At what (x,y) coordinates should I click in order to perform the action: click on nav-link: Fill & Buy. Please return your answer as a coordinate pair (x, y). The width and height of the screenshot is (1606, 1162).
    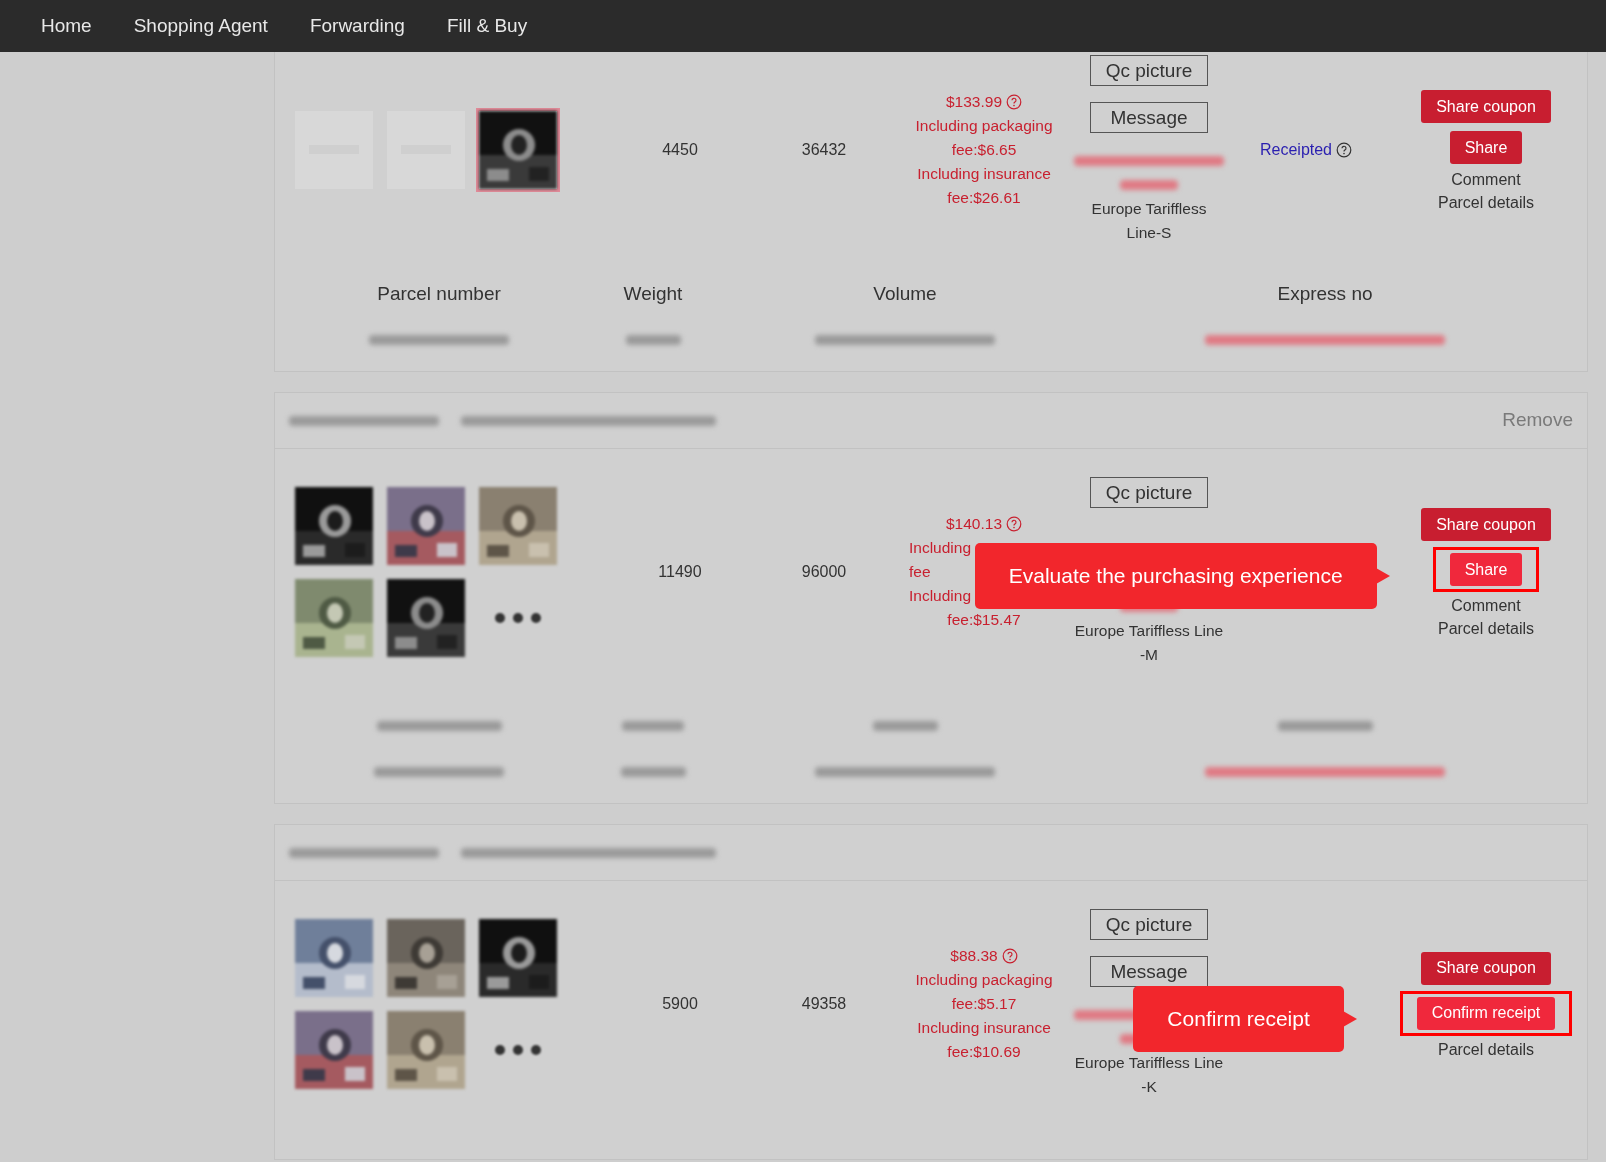
    Looking at the image, I should click on (487, 26).